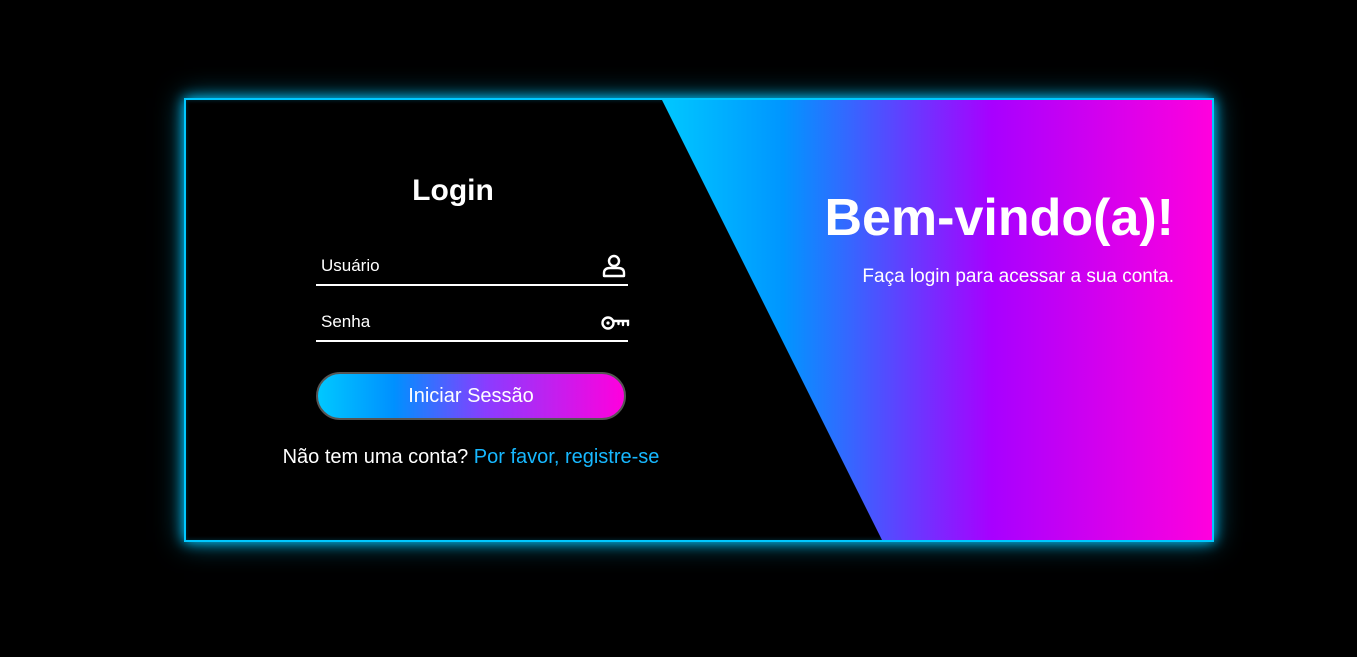 The image size is (1357, 657). What do you see at coordinates (614, 266) in the screenshot?
I see `user-icon` at bounding box center [614, 266].